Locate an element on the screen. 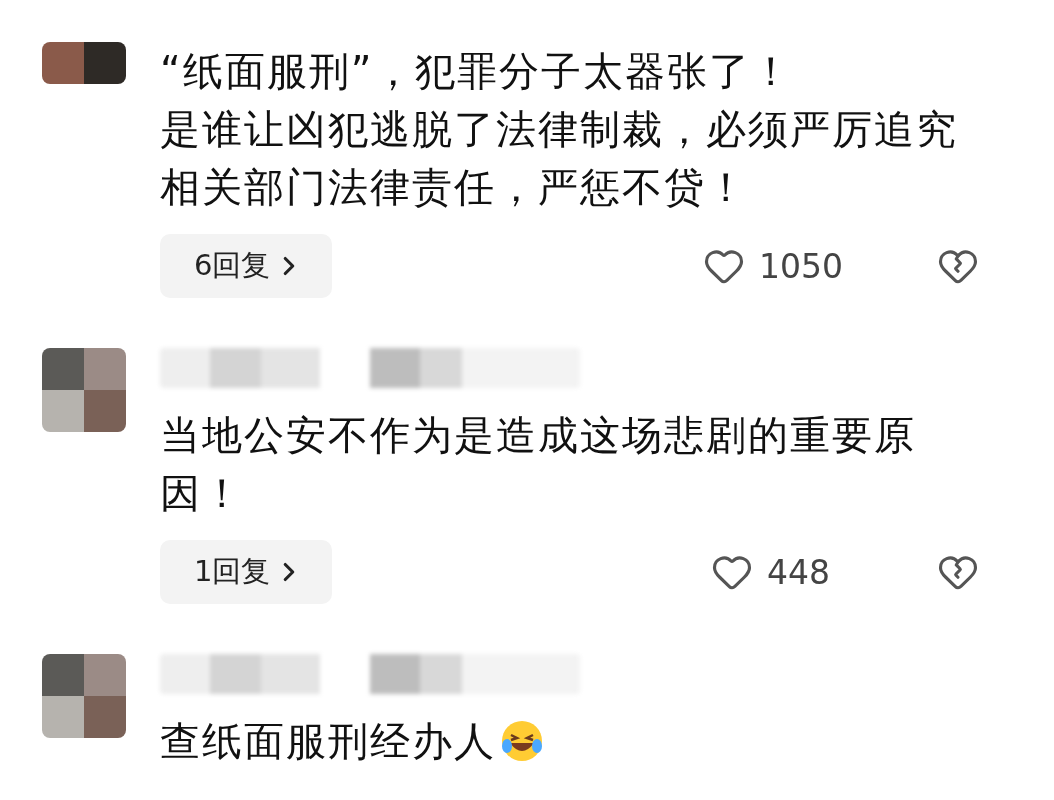  comment-text: 是谁让凶犯逃脱了法律制裁，必须严厉追究相关部门法律责任，严惩不贷！ is located at coordinates (559, 158).